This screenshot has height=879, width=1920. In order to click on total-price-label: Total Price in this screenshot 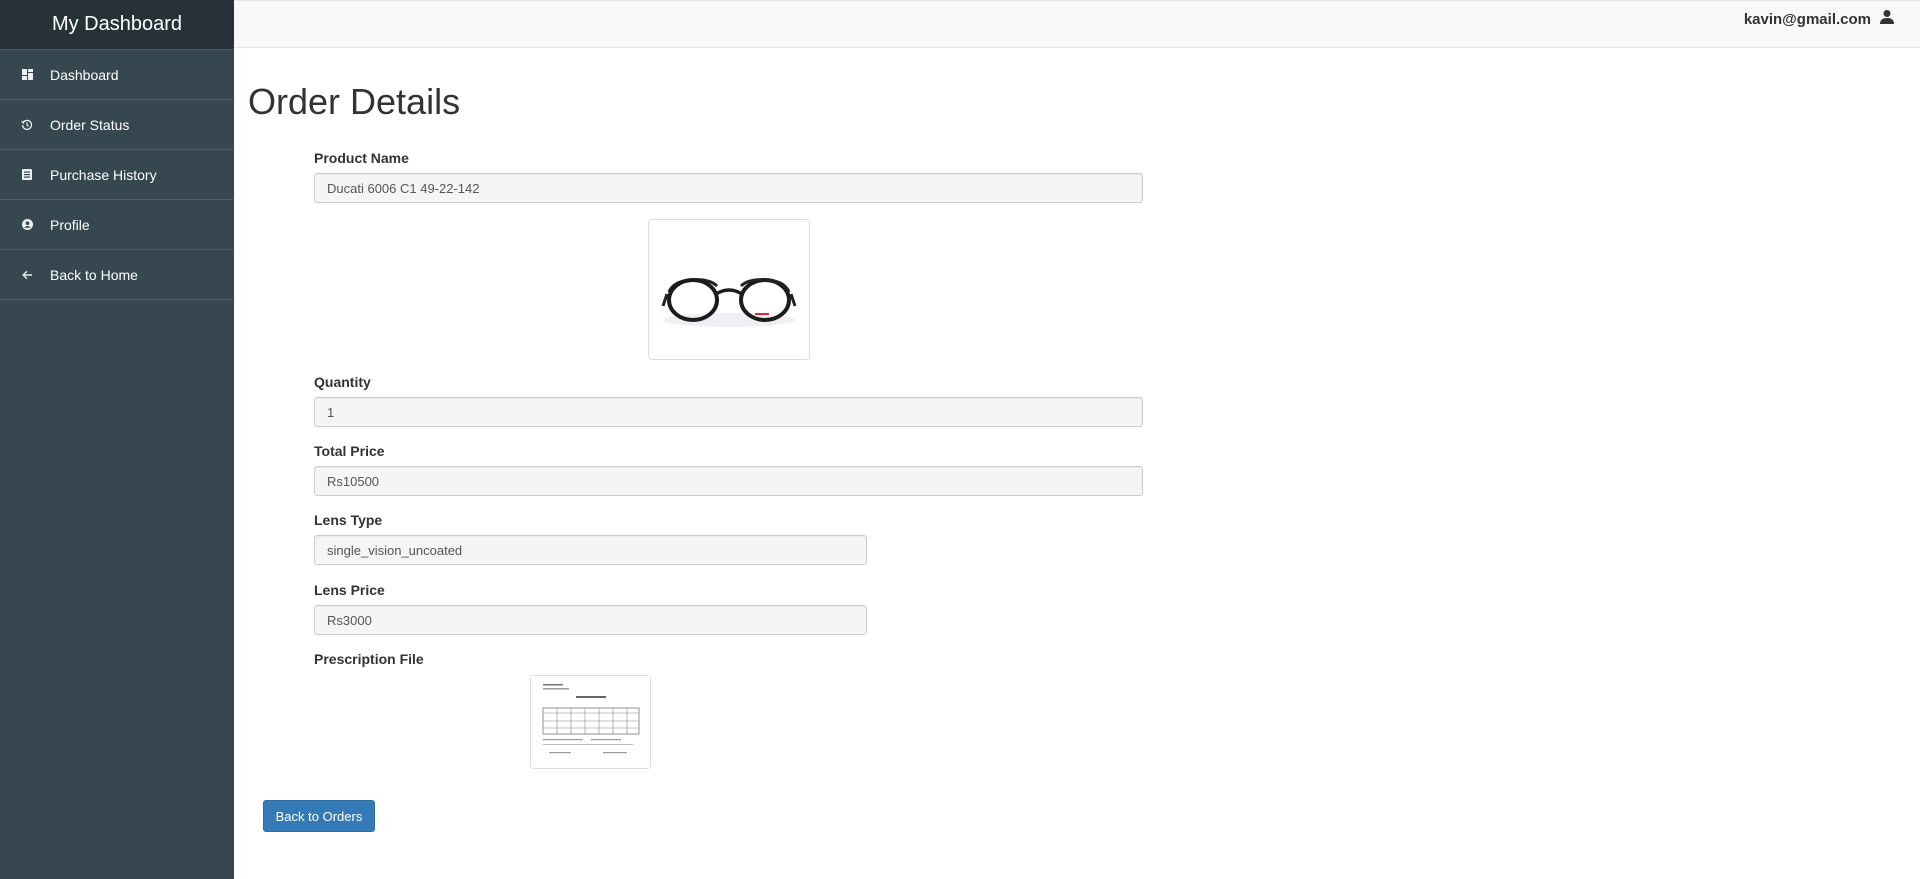, I will do `click(349, 451)`.